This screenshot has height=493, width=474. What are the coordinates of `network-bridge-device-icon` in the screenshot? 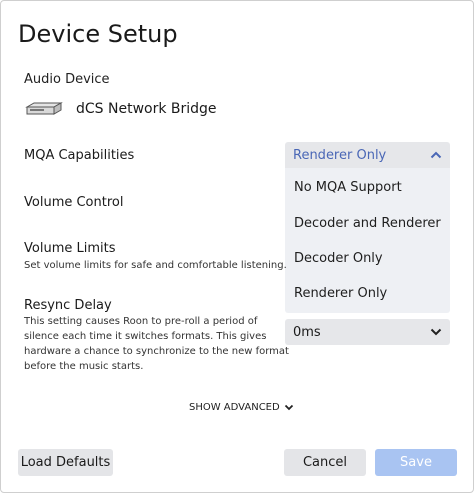 It's located at (44, 109).